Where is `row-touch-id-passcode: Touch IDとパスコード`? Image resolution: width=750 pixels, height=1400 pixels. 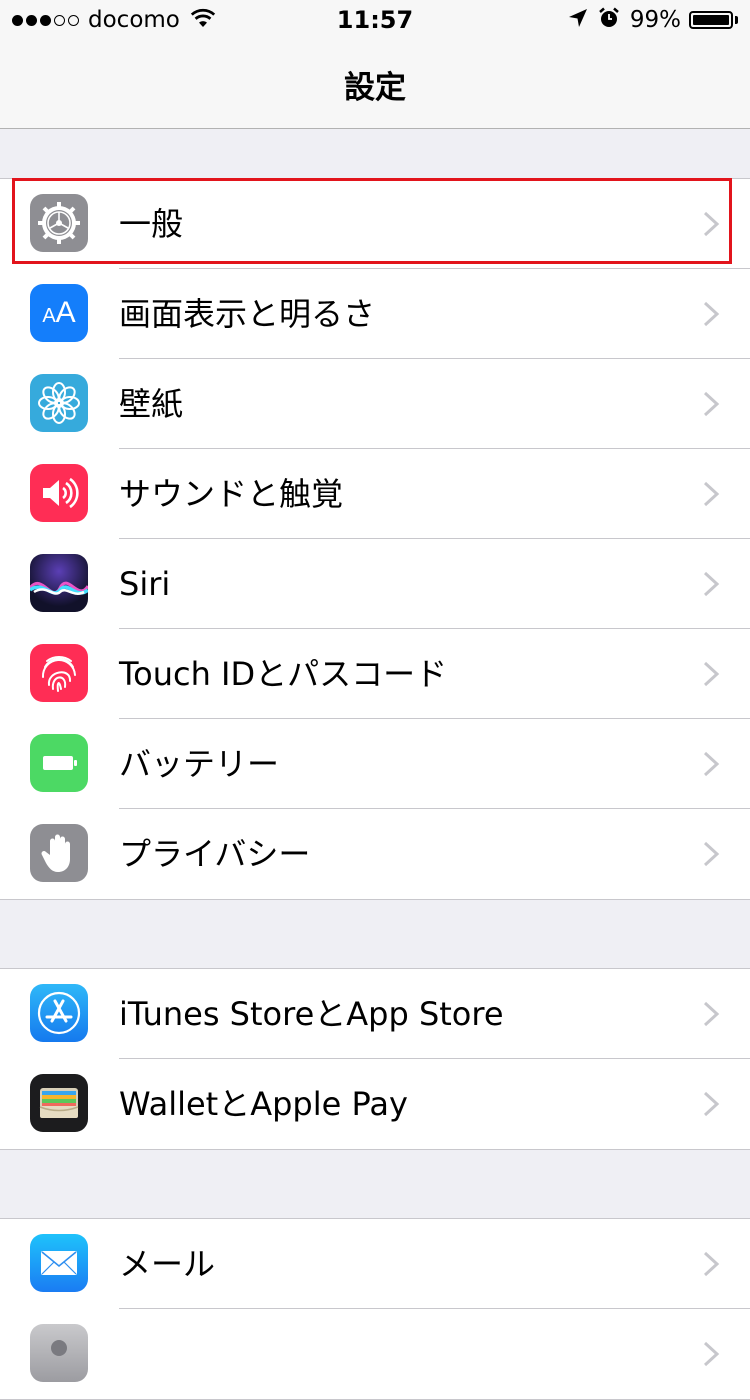 row-touch-id-passcode: Touch IDとパスコード is located at coordinates (375, 674).